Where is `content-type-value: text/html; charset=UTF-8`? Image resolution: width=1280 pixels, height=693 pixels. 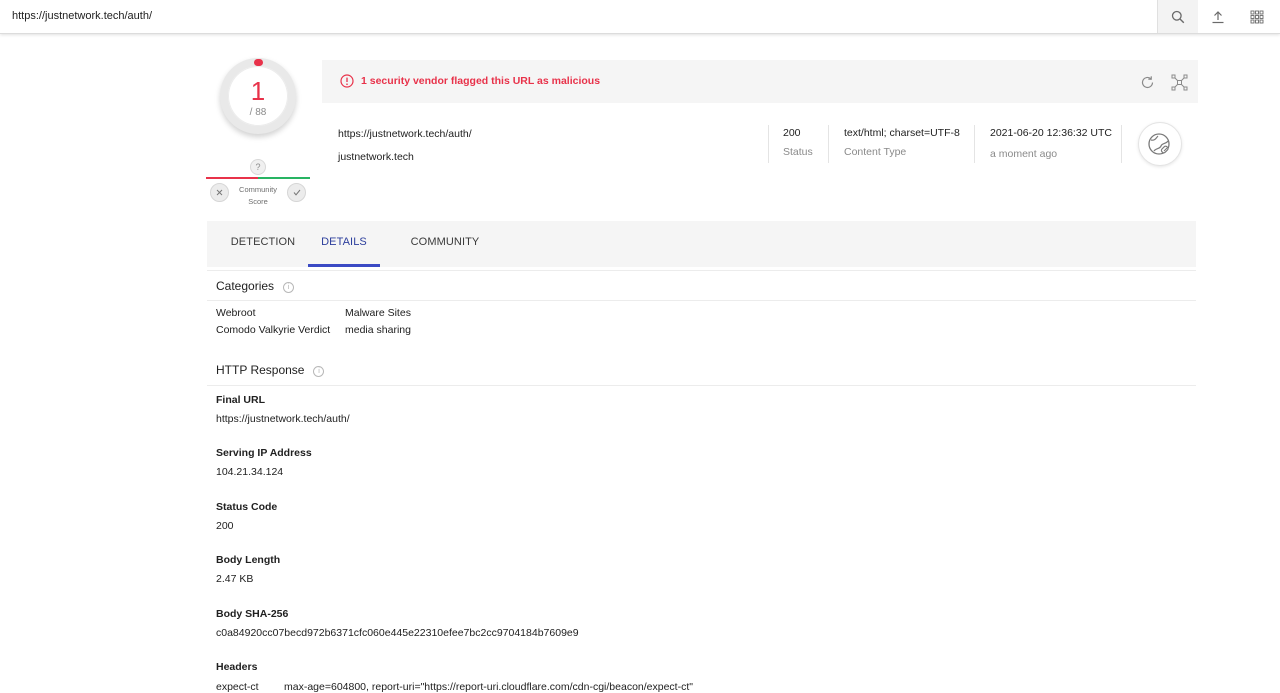 content-type-value: text/html; charset=UTF-8 is located at coordinates (902, 133).